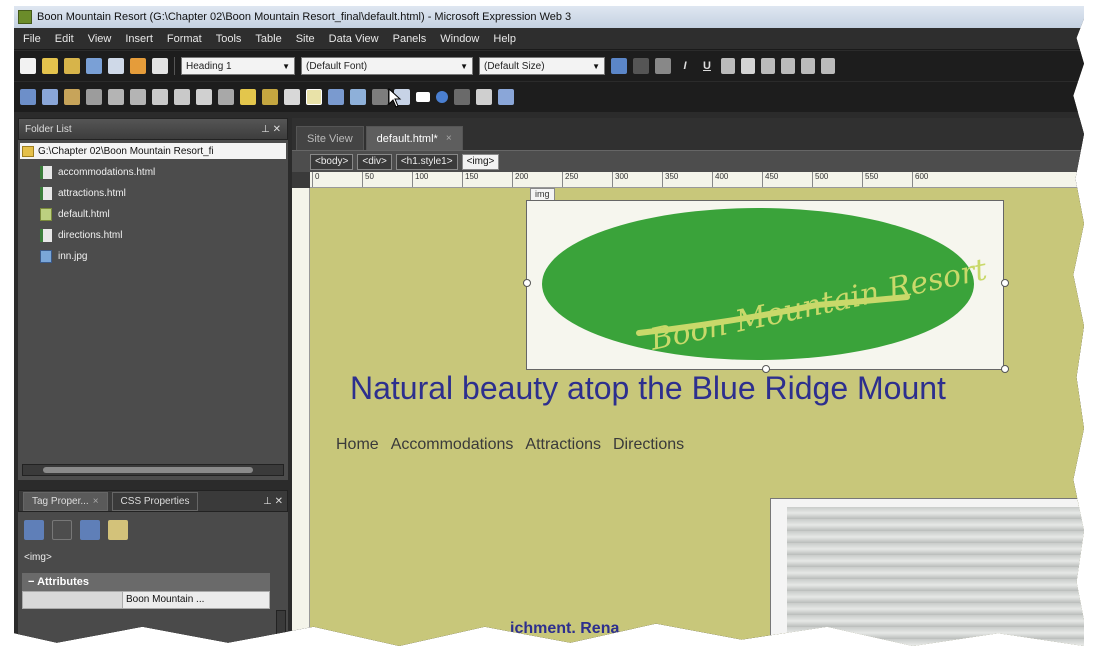  Describe the element at coordinates (648, 388) in the screenshot. I see `page-heading: Natural beauty atop the Blue Ridge Mount` at that location.